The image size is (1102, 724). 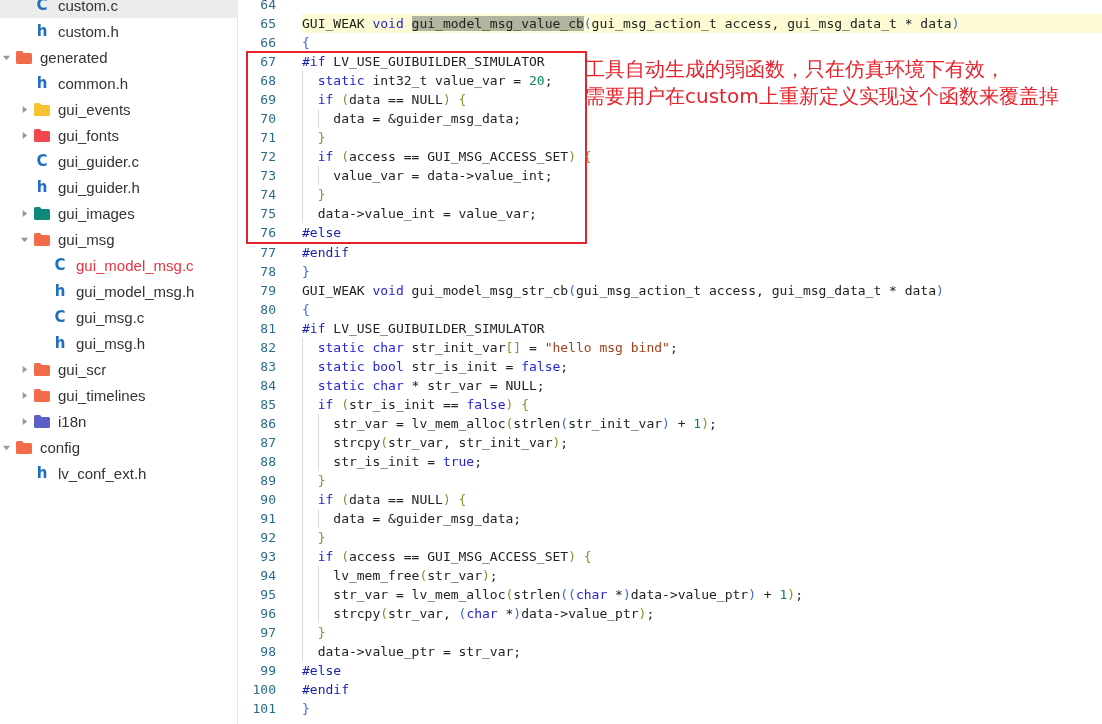 What do you see at coordinates (267, 42) in the screenshot?
I see `line-number: 66` at bounding box center [267, 42].